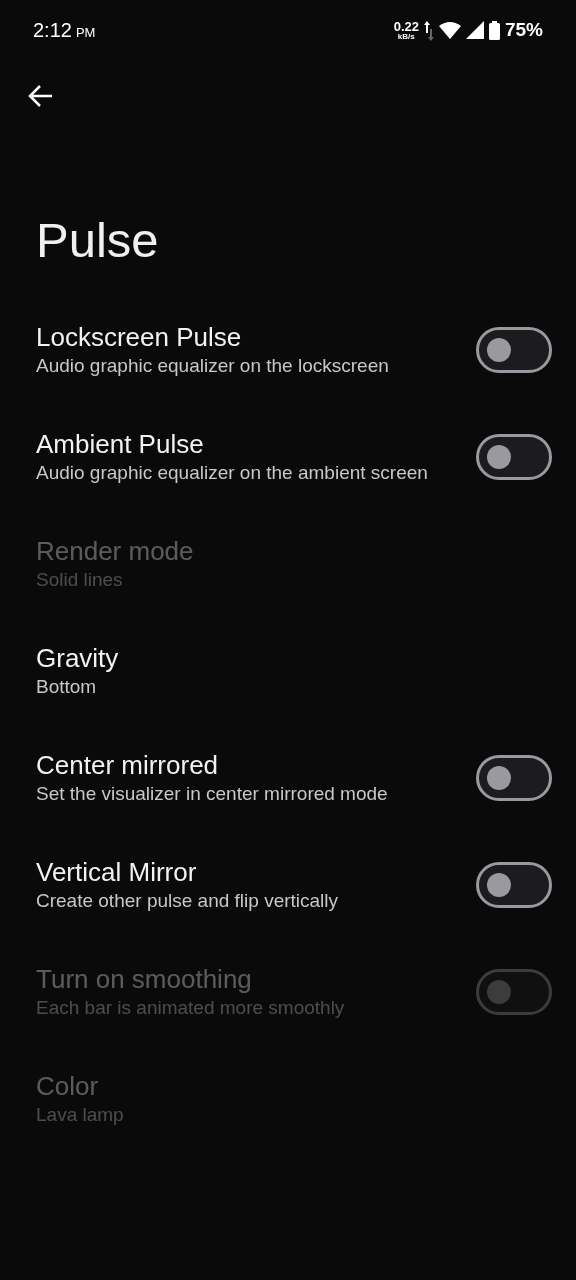  I want to click on setting-item: Lockscreen Pulse Audio graphic equalizer on the lockscreen, so click(288, 349).